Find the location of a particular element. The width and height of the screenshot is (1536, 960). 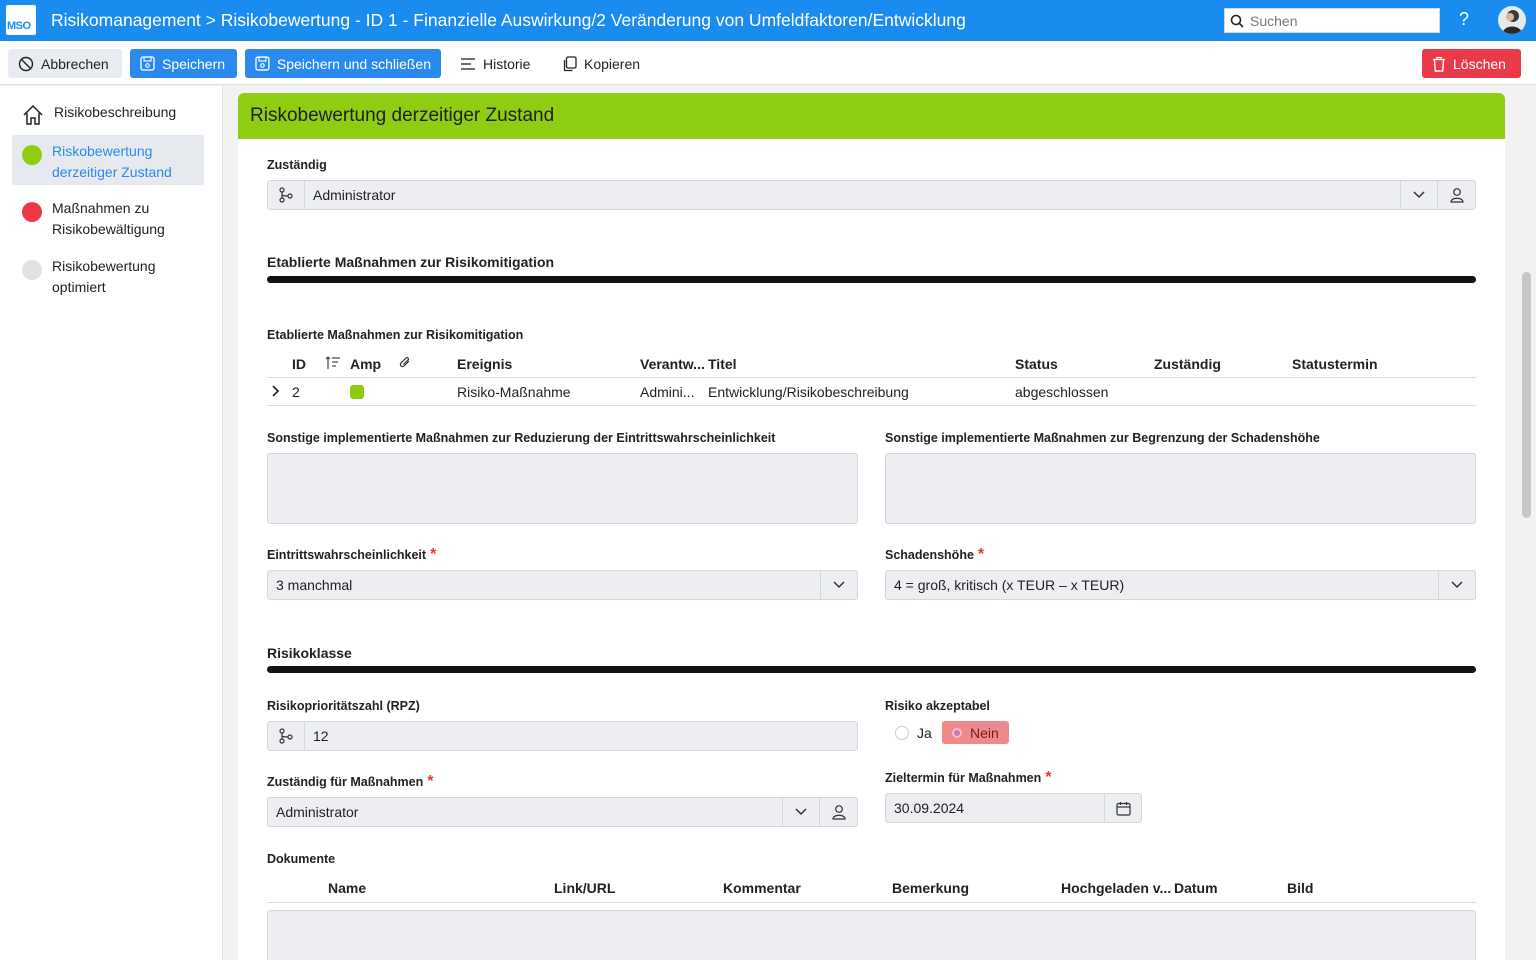

cancel-button: Abbrechen is located at coordinates (65, 63).